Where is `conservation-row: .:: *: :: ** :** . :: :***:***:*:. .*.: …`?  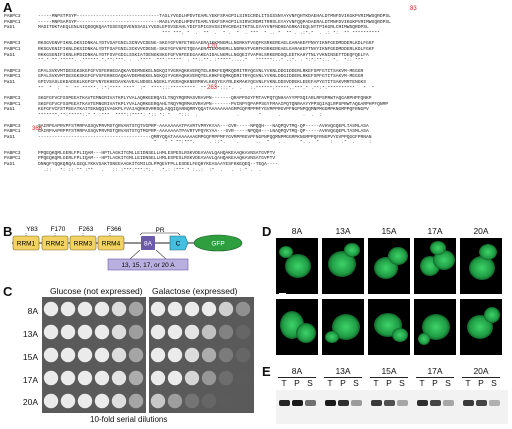
conservation-row: .:: *: :: ** :** . :: :***:***:*:. .*.: … is located at coordinates (257, 171).